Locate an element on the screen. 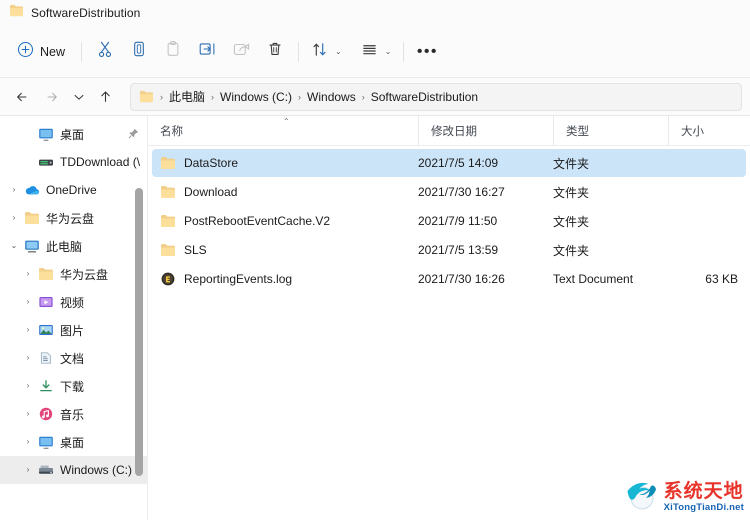 The width and height of the screenshot is (750, 522). sort-arrows-icon is located at coordinates (319, 52).